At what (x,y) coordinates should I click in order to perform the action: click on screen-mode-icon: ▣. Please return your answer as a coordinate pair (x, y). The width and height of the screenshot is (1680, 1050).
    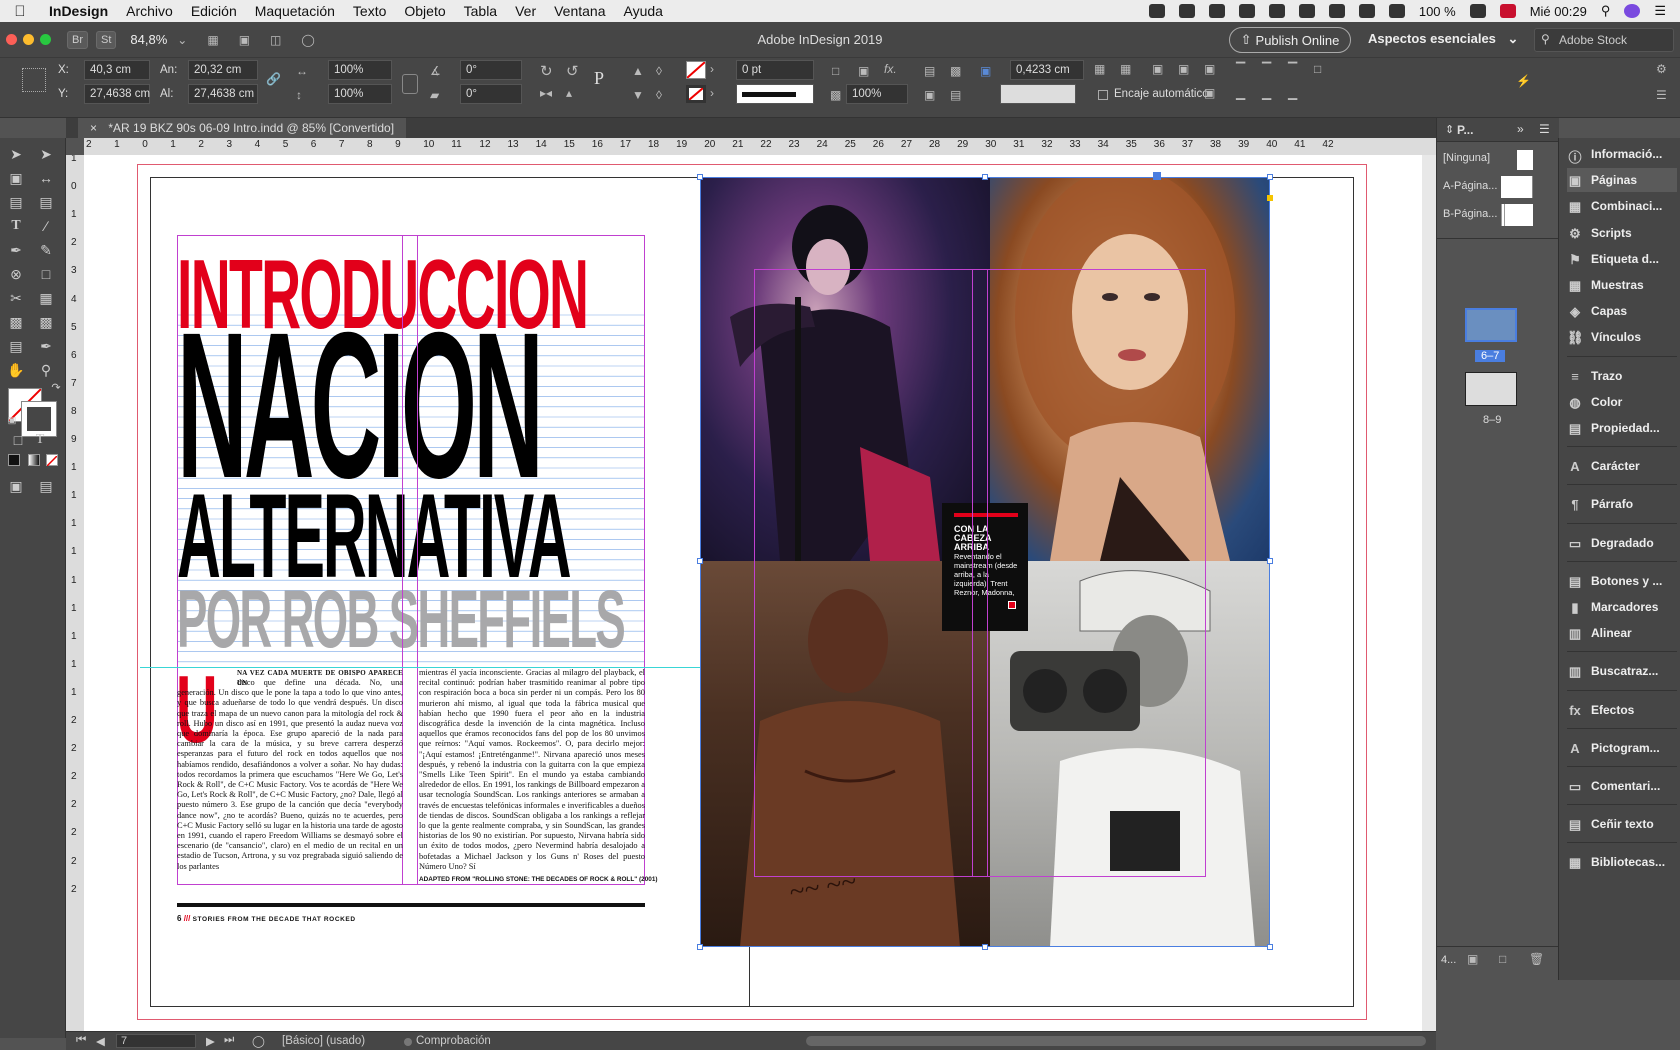
    Looking at the image, I should click on (244, 40).